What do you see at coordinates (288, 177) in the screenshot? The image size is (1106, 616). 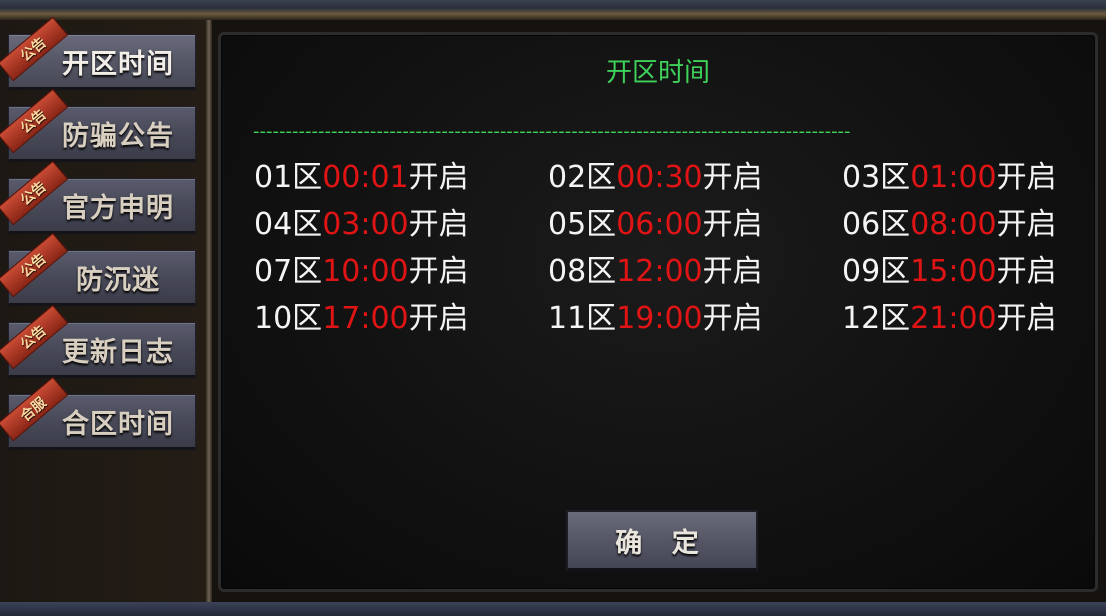 I see `zone-label: 01区` at bounding box center [288, 177].